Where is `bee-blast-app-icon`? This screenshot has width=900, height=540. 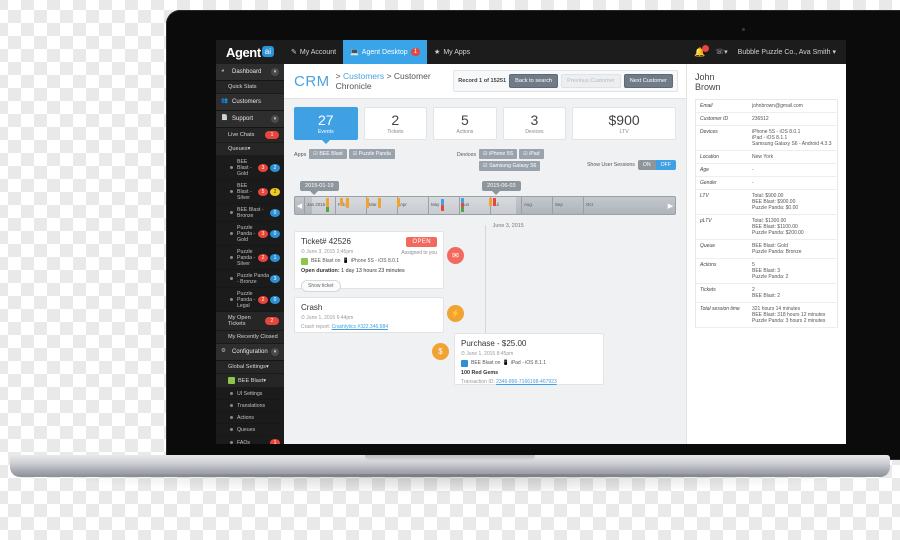
bee-blast-app-icon is located at coordinates (464, 363).